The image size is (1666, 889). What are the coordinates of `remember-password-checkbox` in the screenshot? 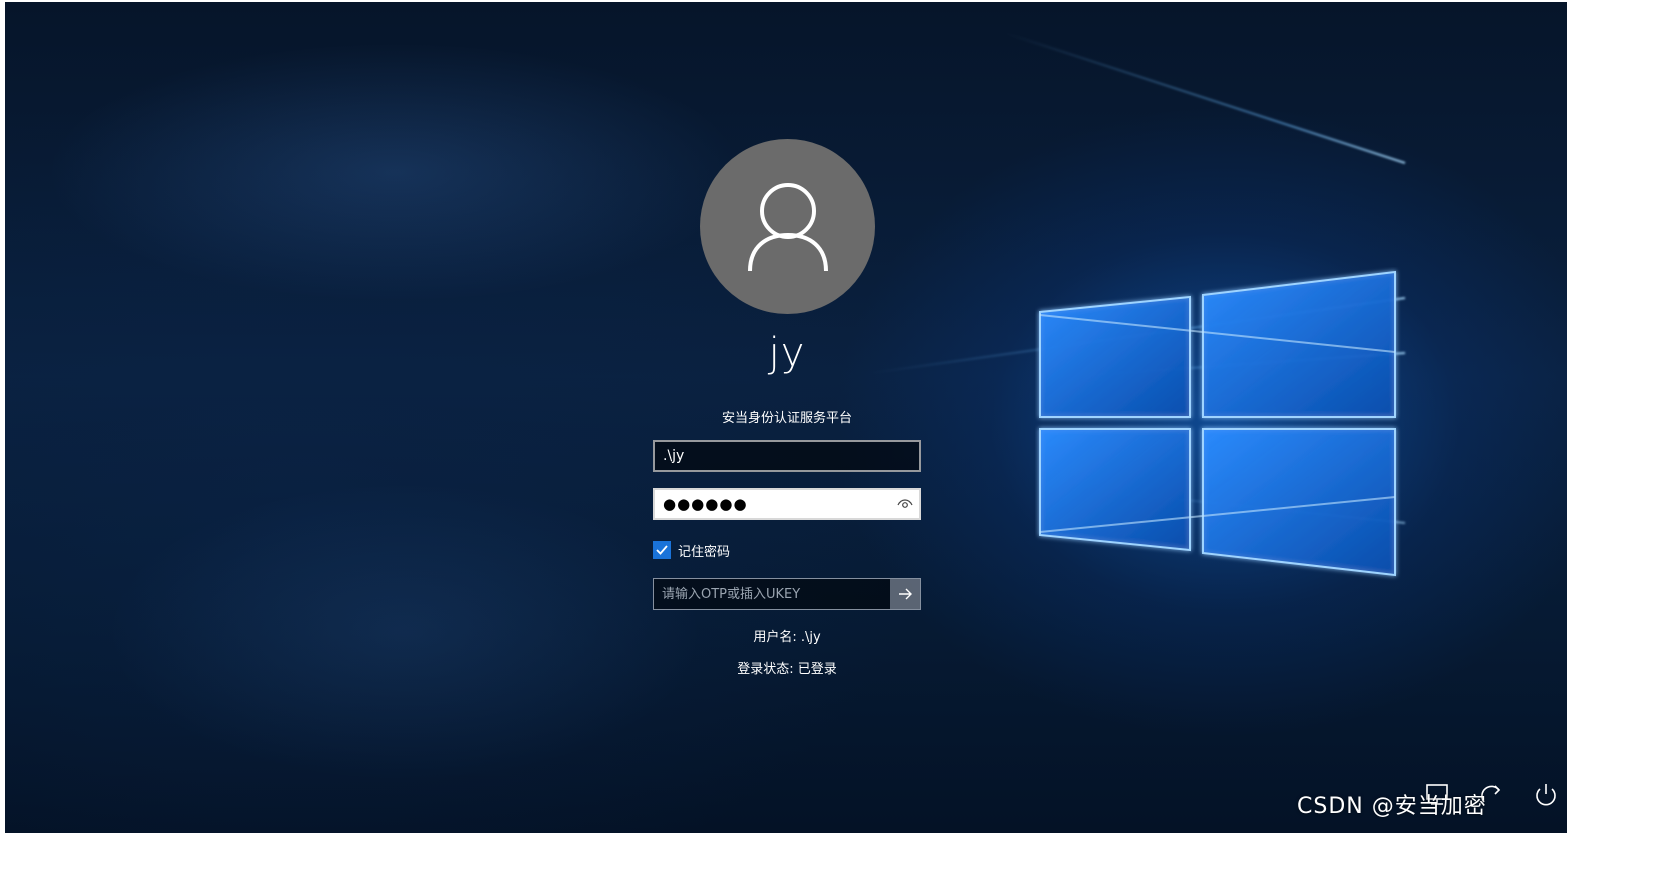 It's located at (662, 550).